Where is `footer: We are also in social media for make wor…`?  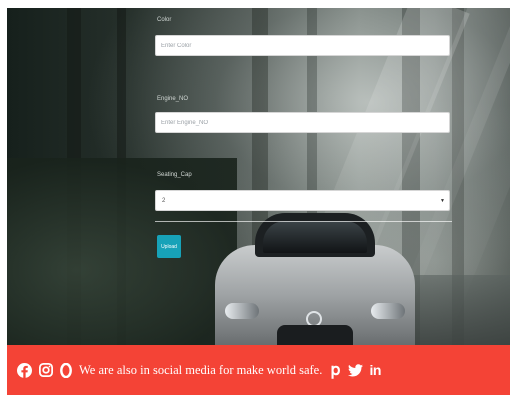
footer: We are also in social media for make wor… is located at coordinates (258, 370).